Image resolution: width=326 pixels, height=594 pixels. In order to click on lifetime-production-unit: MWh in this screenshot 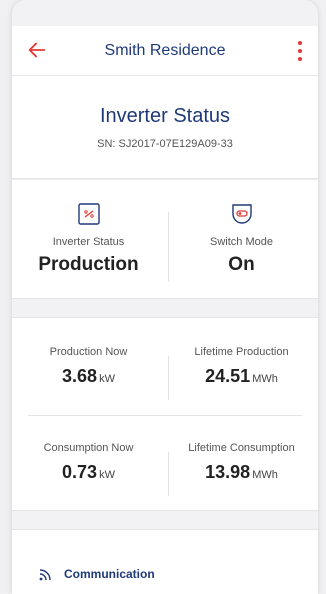, I will do `click(265, 379)`.